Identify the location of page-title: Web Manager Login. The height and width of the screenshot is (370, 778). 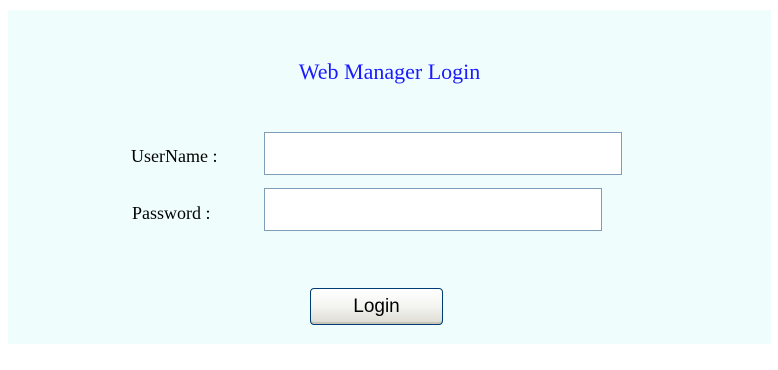
(389, 71).